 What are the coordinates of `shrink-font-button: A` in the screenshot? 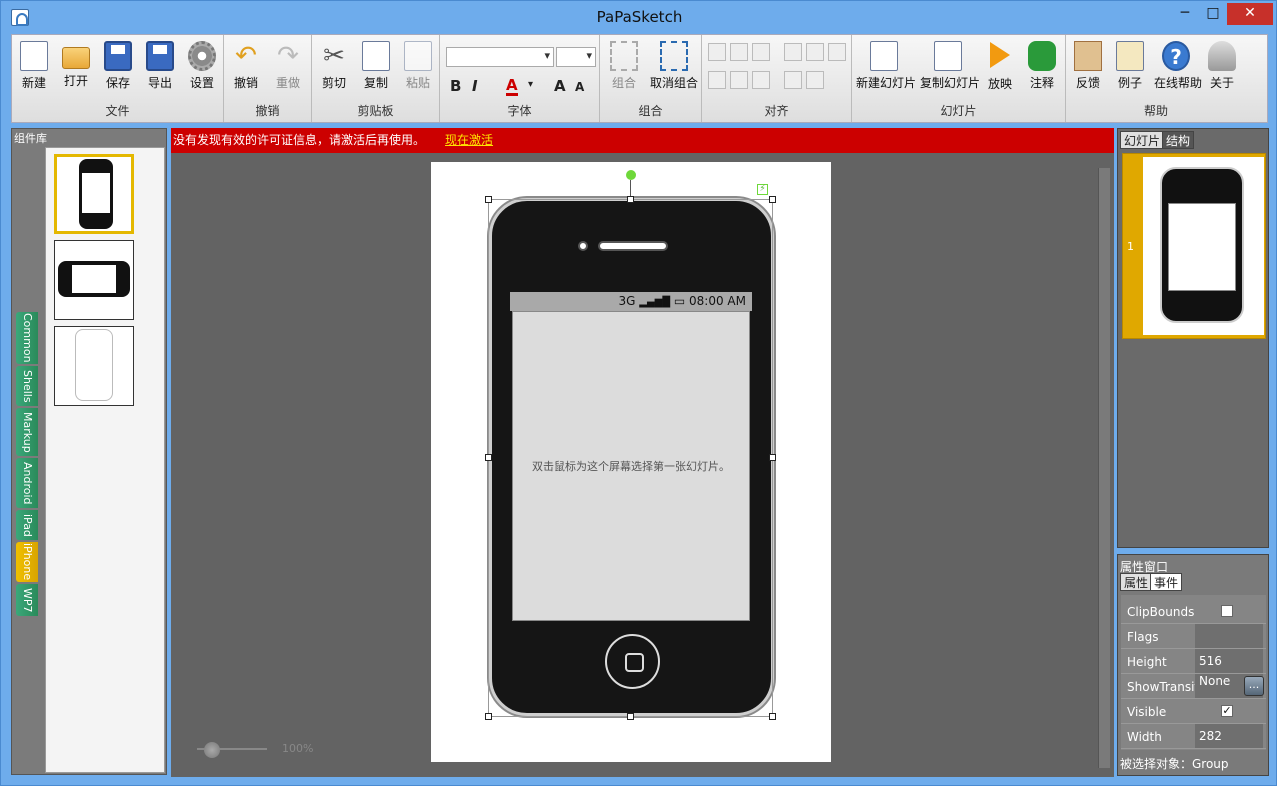 It's located at (579, 87).